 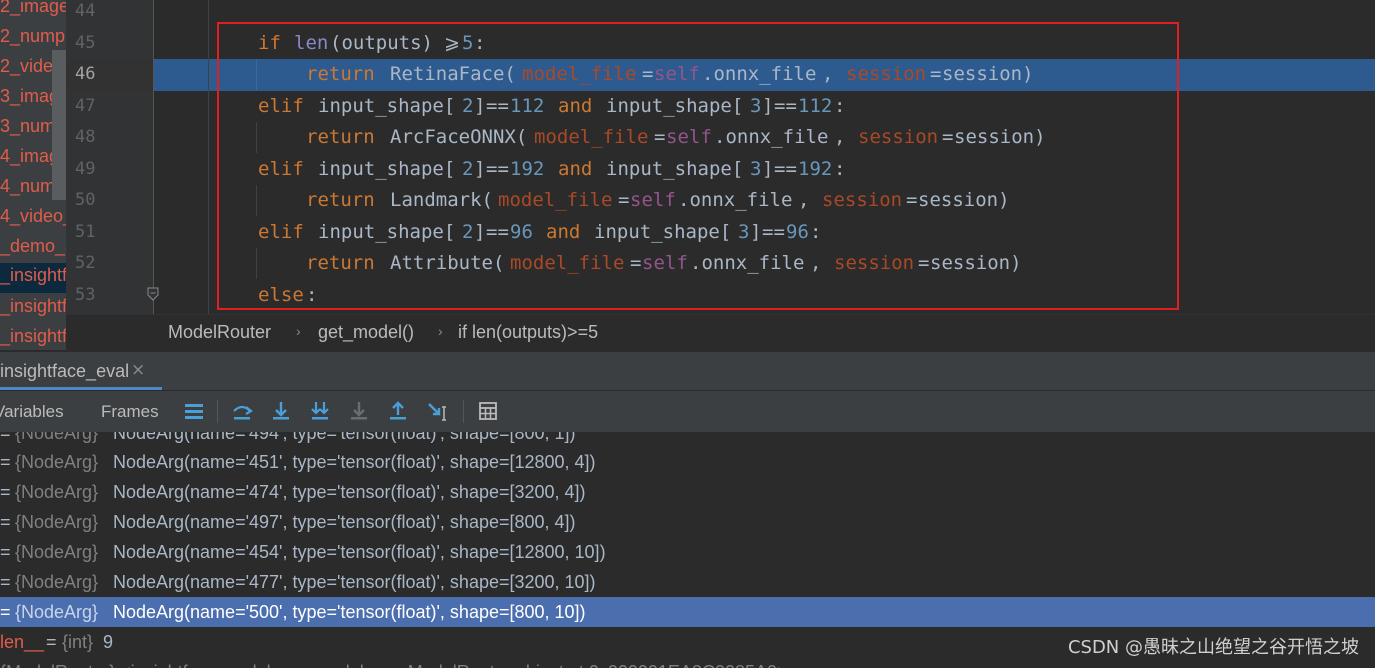 I want to click on active-tab-indicator, so click(x=81, y=388).